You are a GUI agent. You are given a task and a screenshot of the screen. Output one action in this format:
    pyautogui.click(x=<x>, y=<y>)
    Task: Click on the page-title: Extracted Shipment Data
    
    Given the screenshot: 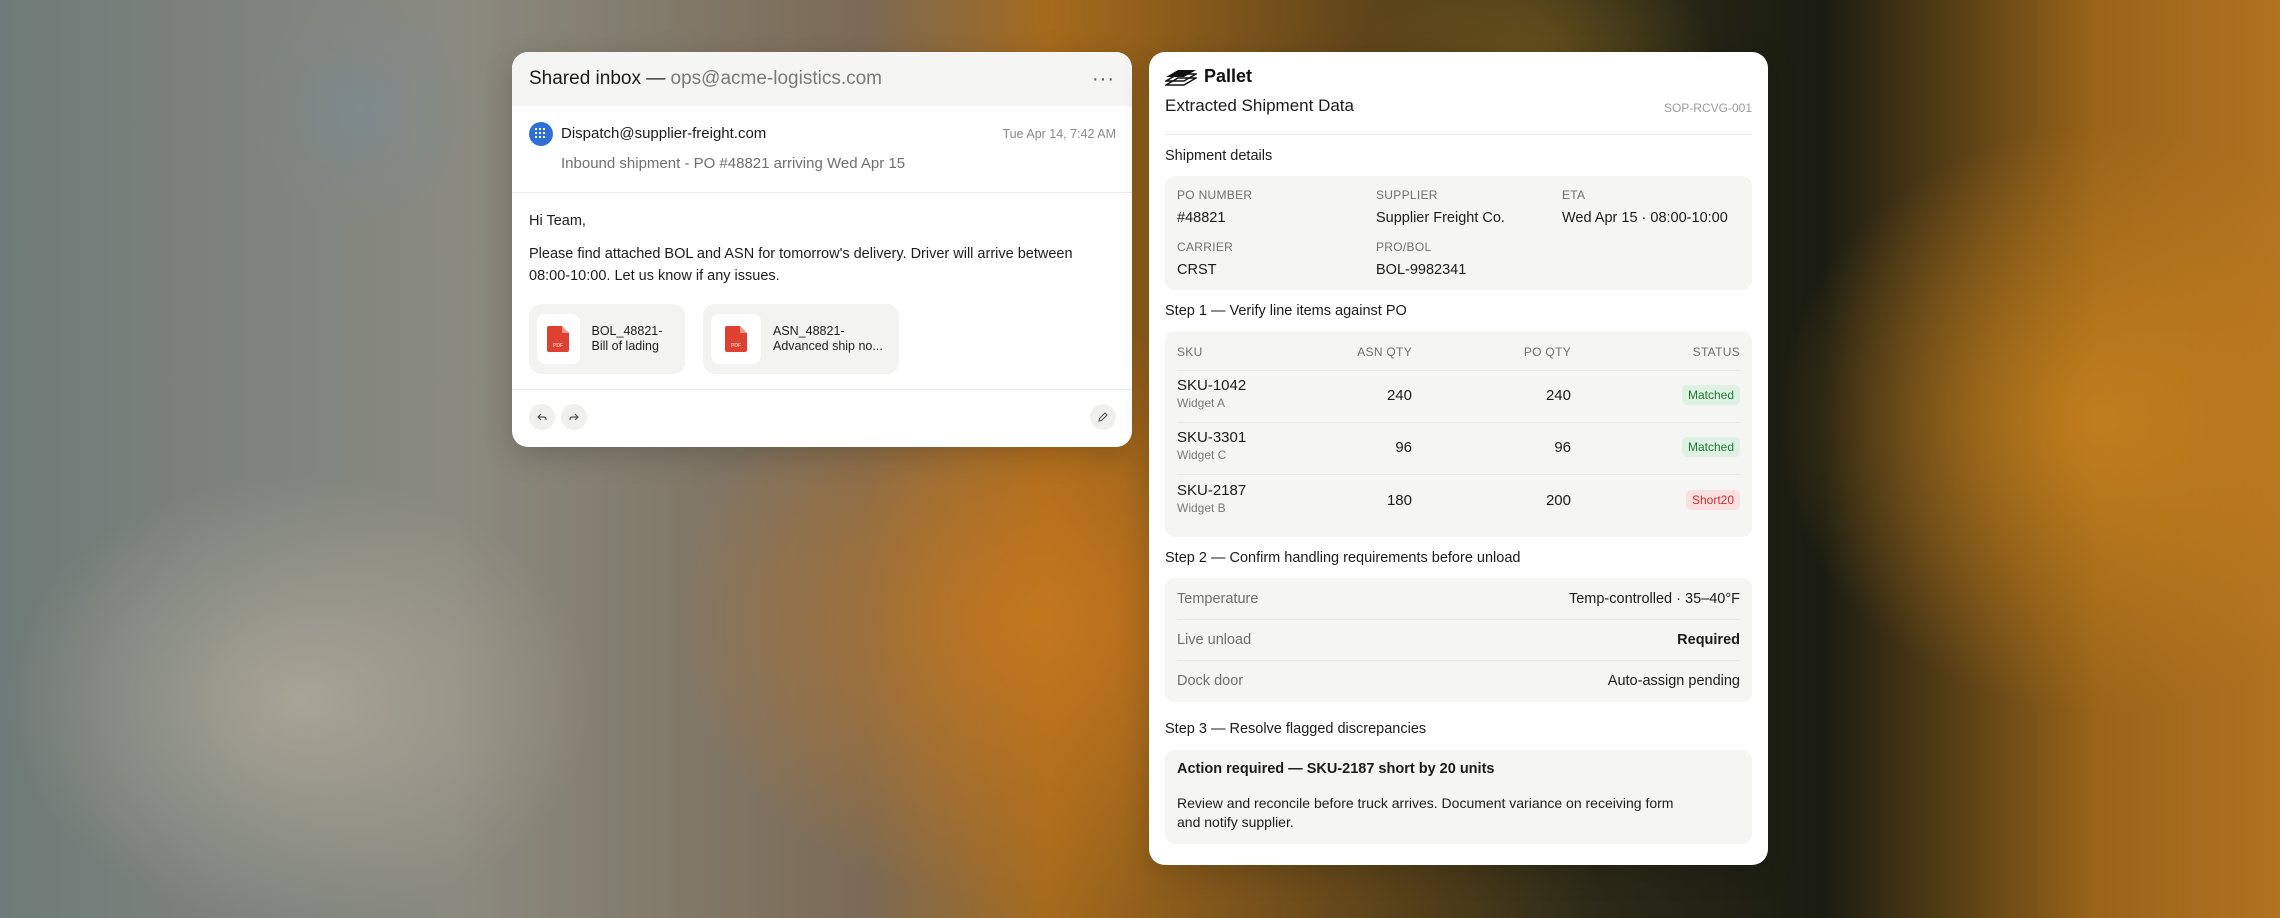 What is the action you would take?
    pyautogui.click(x=1259, y=105)
    